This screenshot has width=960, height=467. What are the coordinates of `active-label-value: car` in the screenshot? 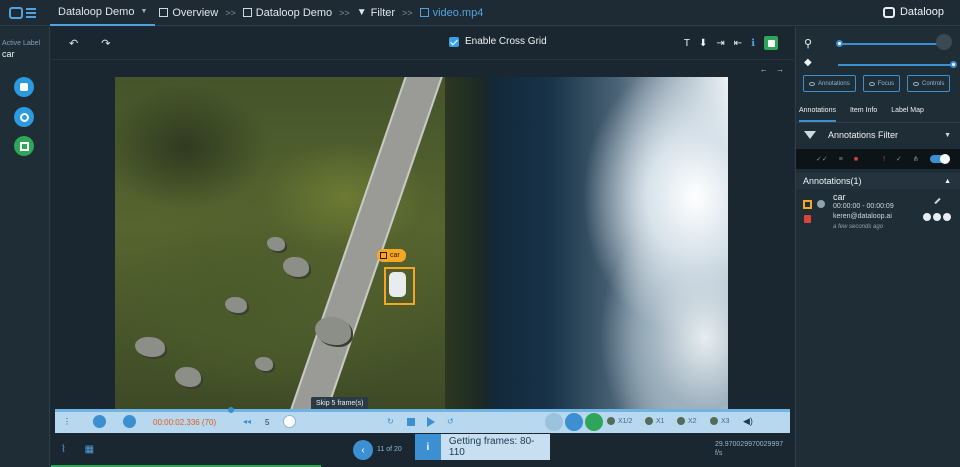 It's located at (25, 54).